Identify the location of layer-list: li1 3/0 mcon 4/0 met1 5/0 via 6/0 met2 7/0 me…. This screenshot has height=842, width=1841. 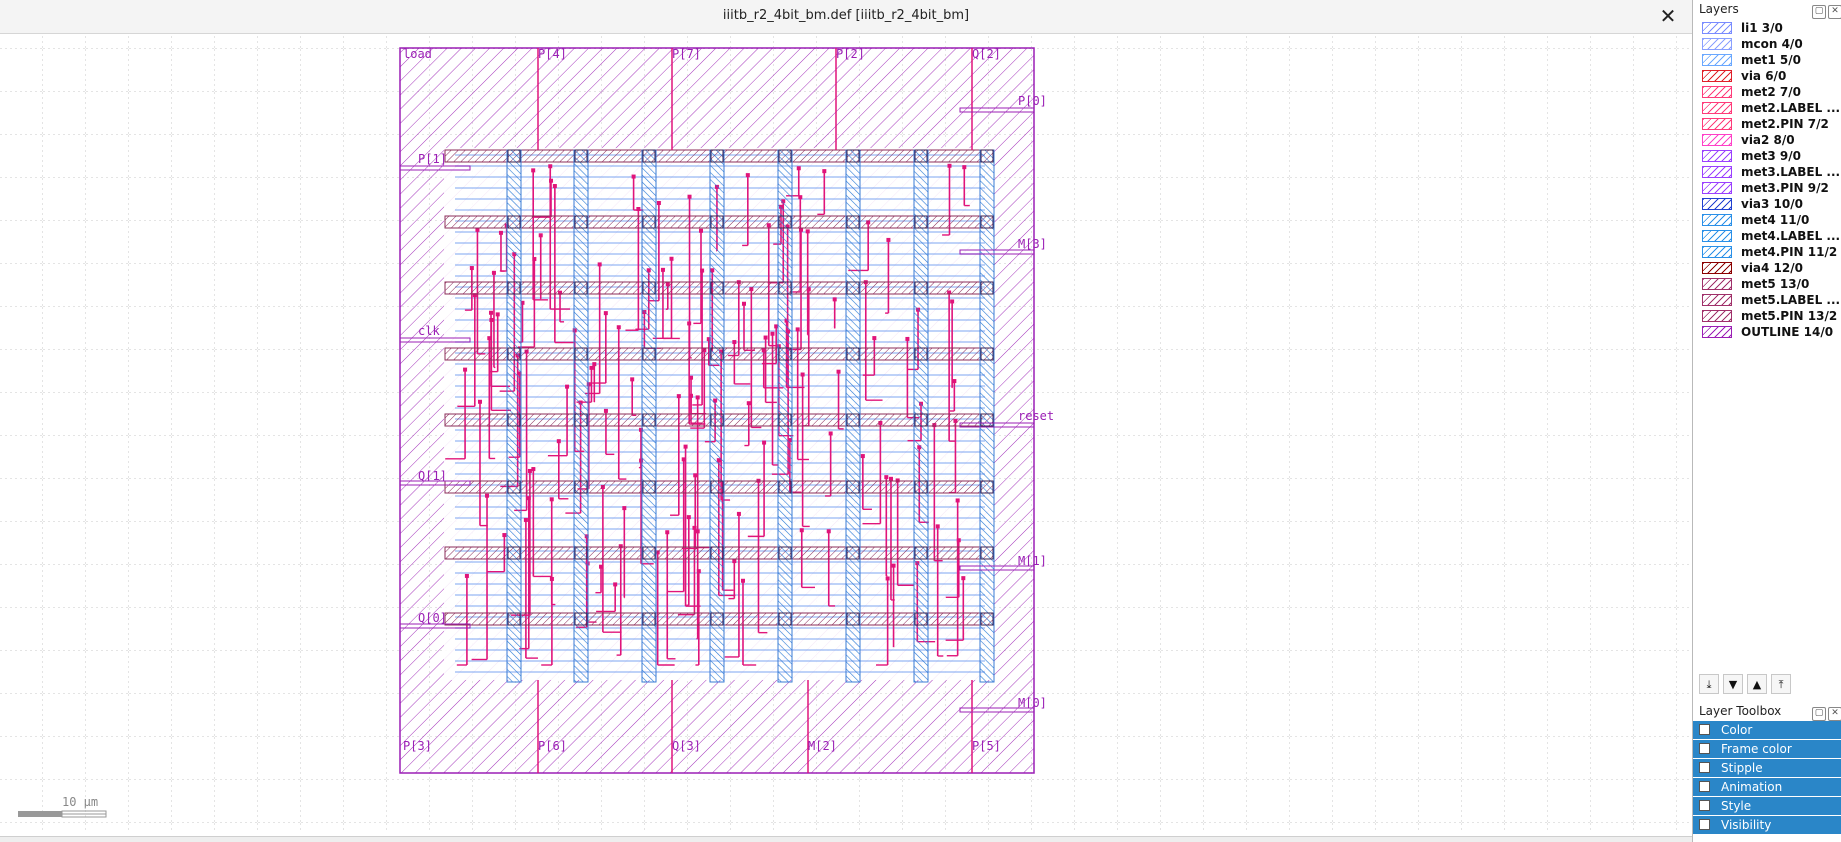
(1767, 180).